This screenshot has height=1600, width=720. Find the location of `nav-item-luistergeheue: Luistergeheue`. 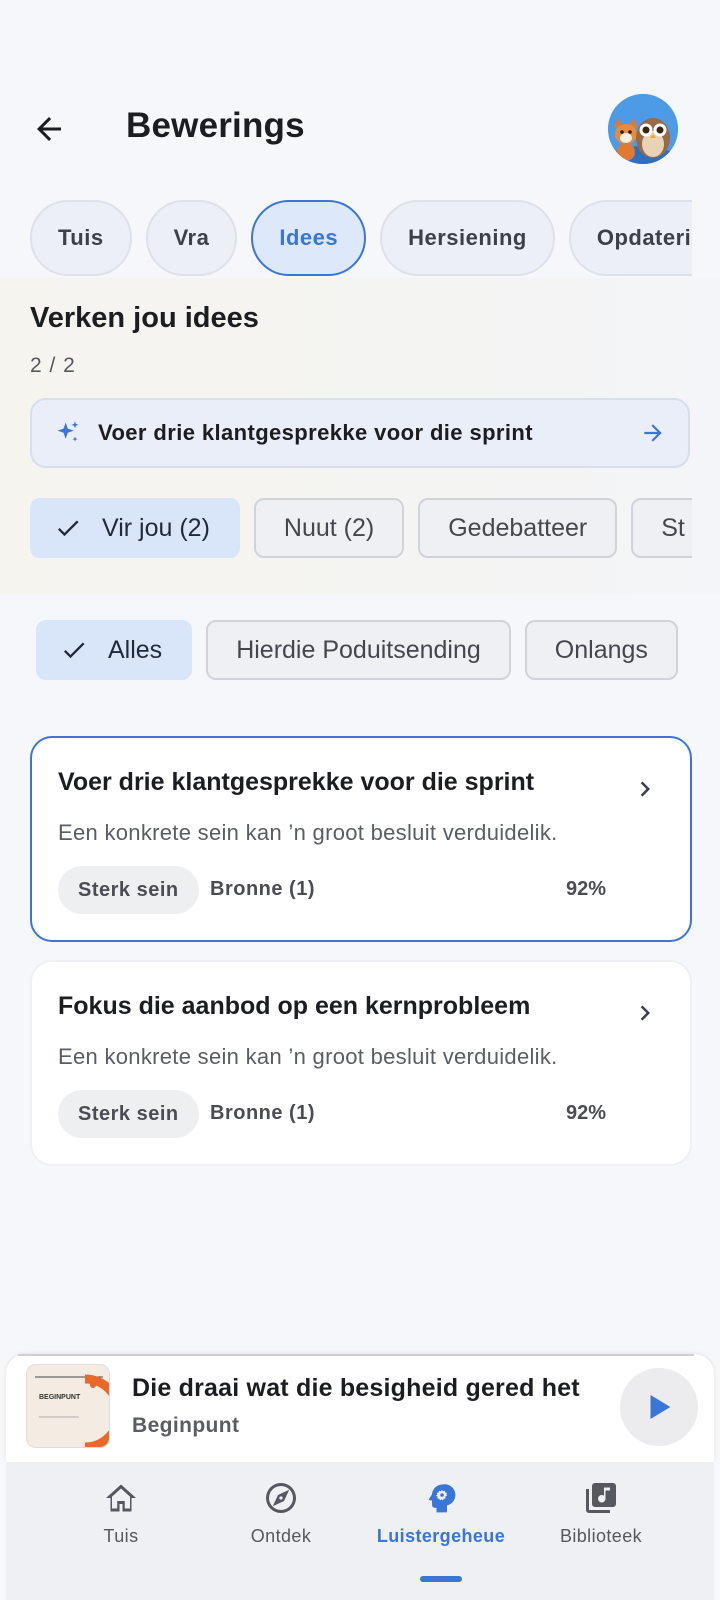

nav-item-luistergeheue: Luistergeheue is located at coordinates (441, 1531).